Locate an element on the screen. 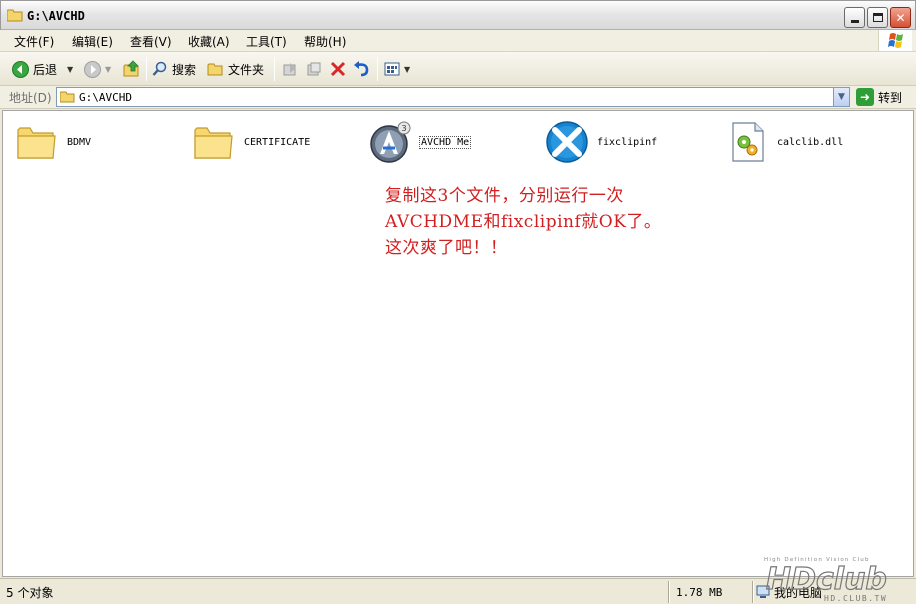 The height and width of the screenshot is (604, 916). go-button: ➜ 转到 is located at coordinates (879, 97).